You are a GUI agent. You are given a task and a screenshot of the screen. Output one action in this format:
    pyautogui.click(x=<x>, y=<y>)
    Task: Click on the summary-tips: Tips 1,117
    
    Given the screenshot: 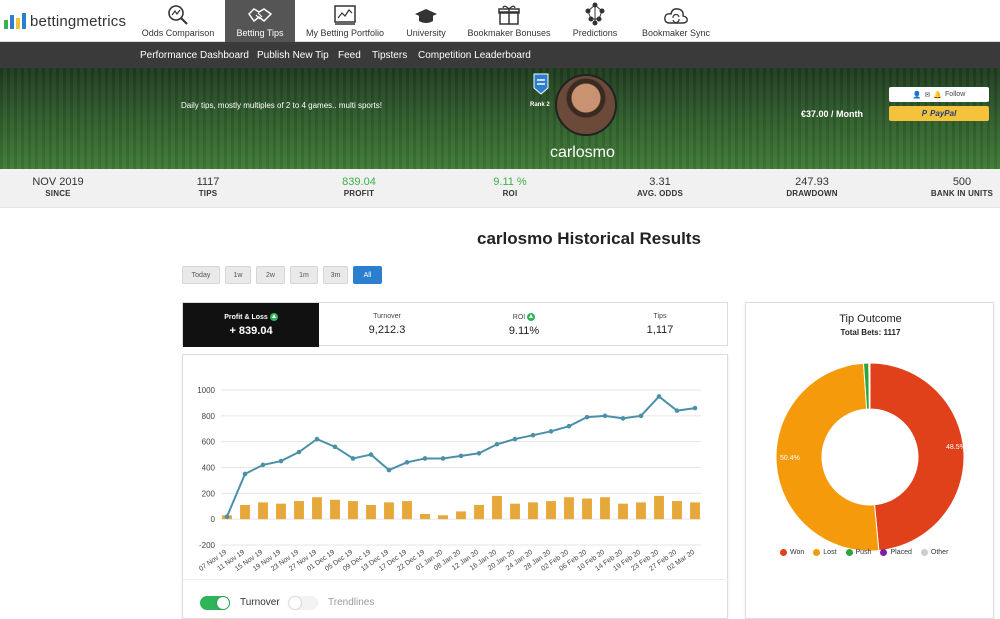 What is the action you would take?
    pyautogui.click(x=660, y=325)
    